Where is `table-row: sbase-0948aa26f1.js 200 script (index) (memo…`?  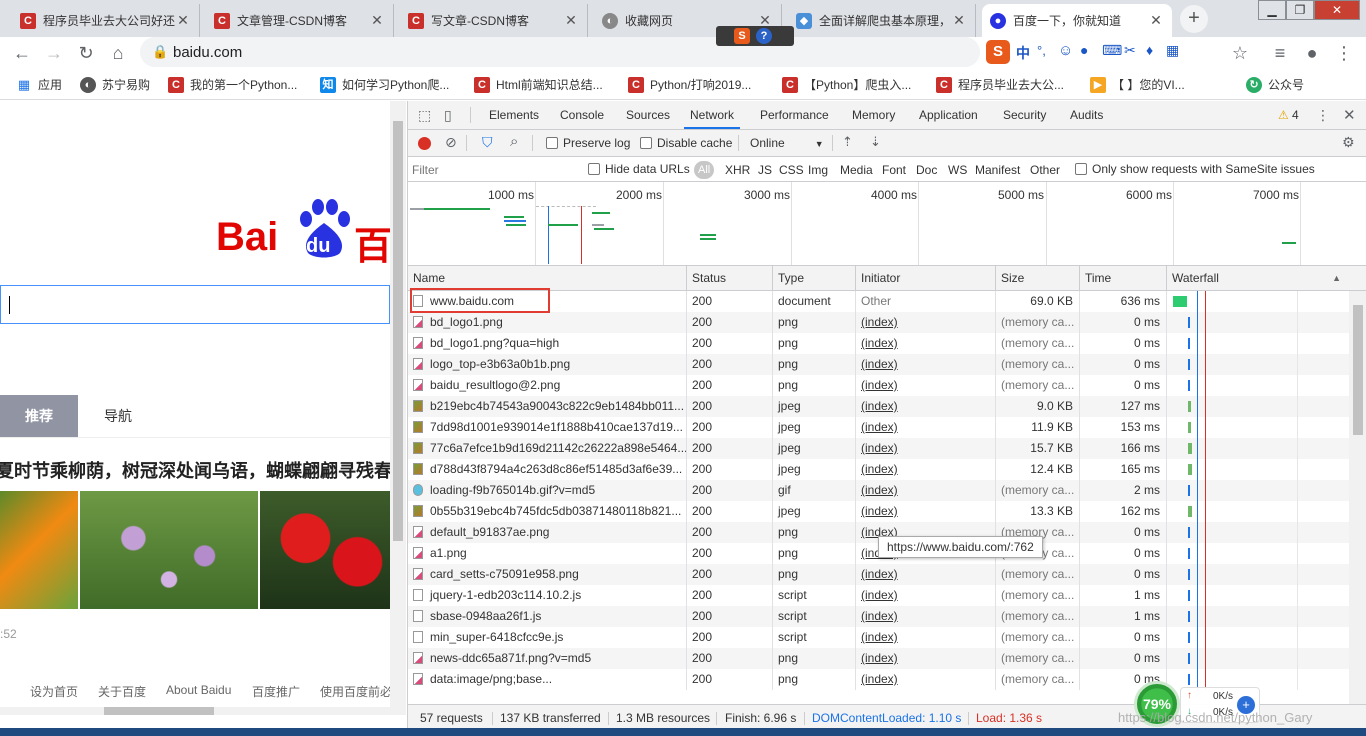 table-row: sbase-0948aa26f1.js 200 script (index) (memo… is located at coordinates (878, 616).